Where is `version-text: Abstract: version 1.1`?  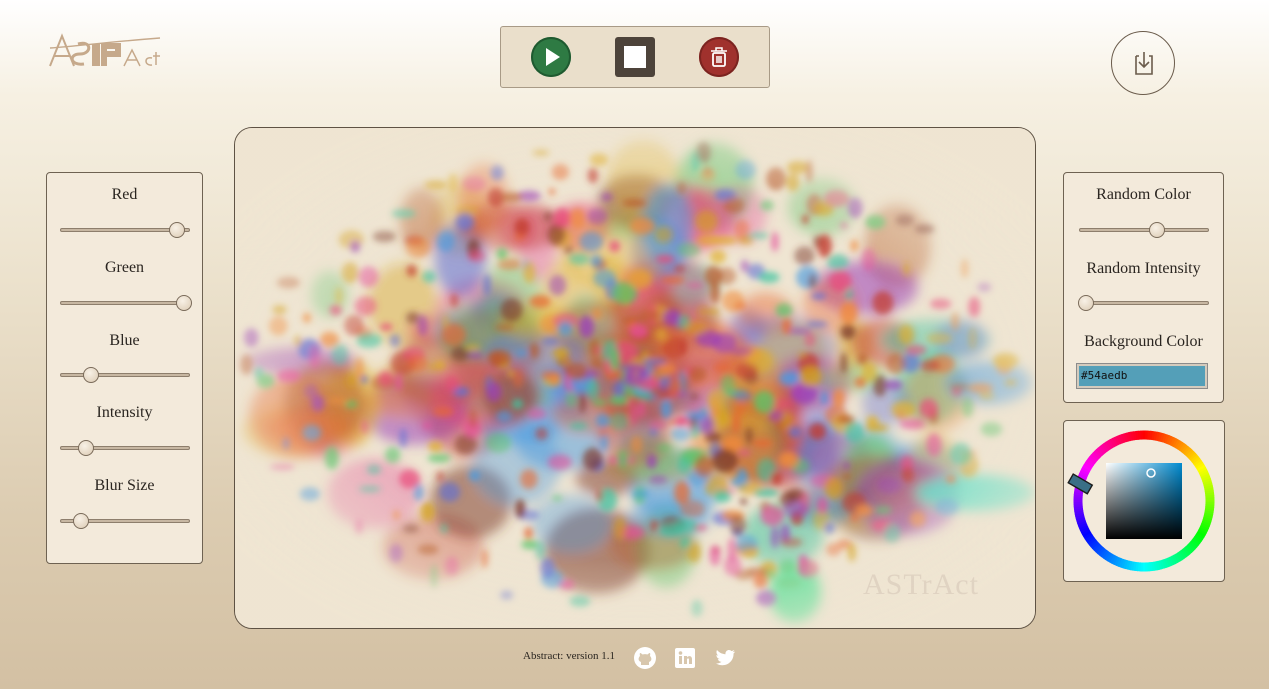 version-text: Abstract: version 1.1 is located at coordinates (569, 656).